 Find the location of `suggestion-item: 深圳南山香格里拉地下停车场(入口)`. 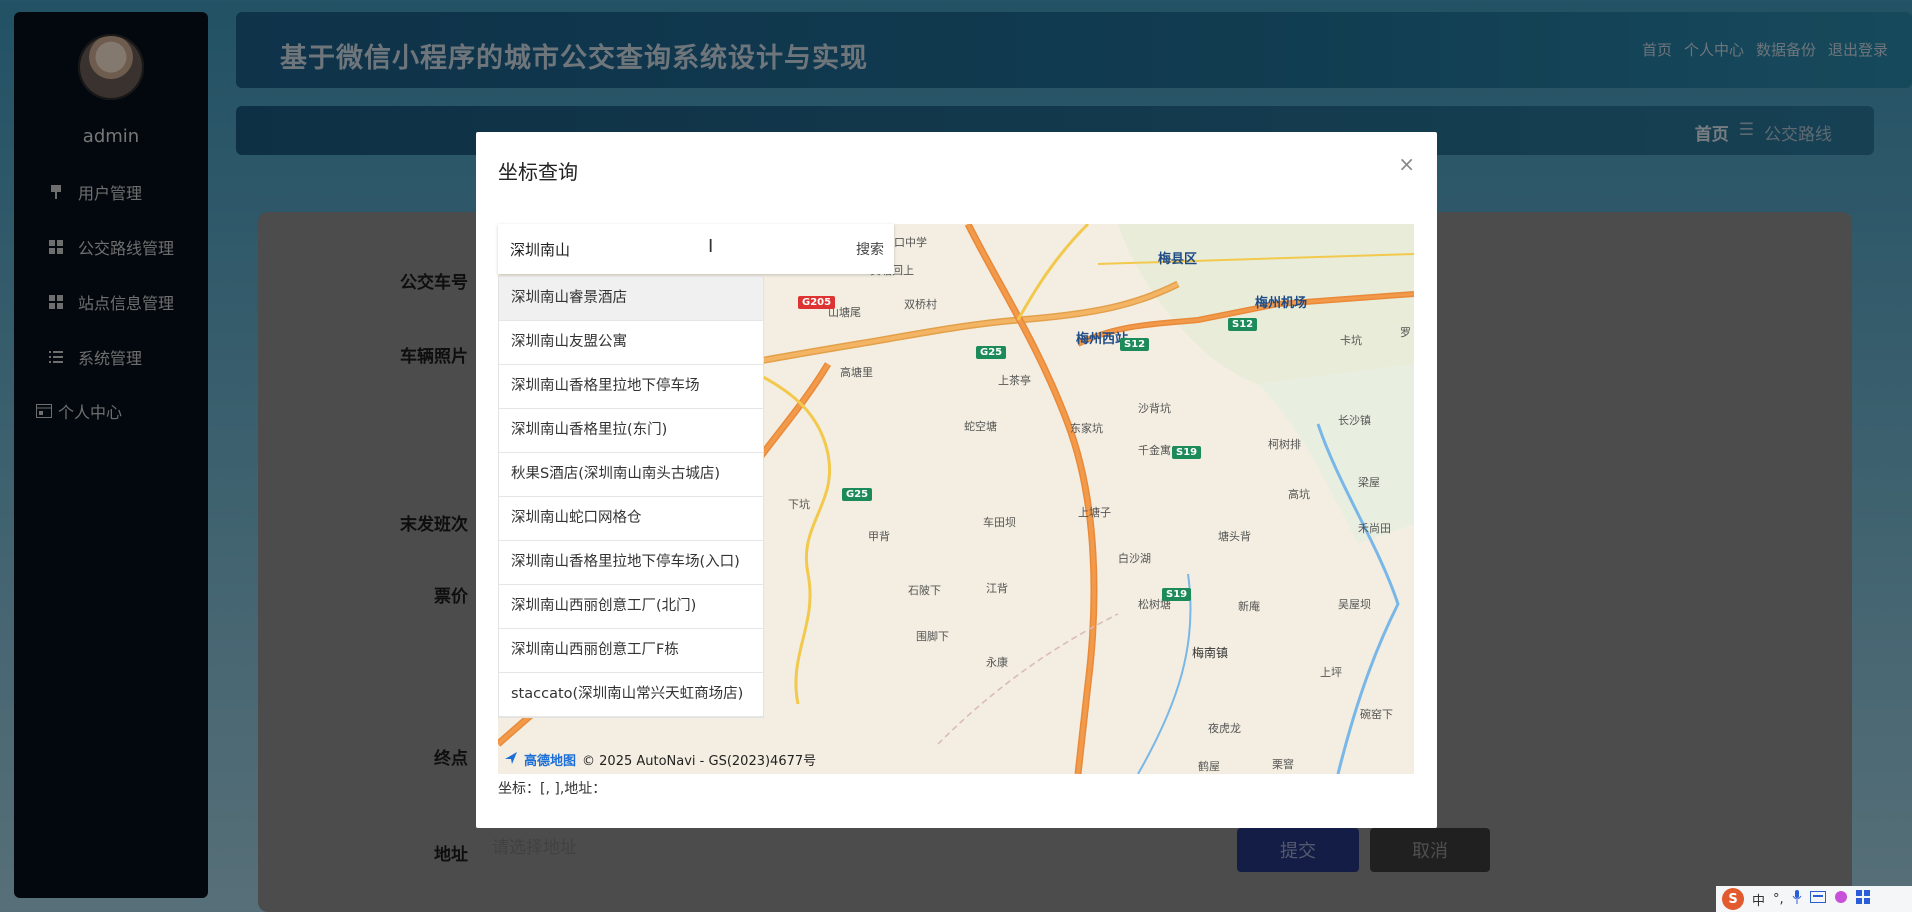

suggestion-item: 深圳南山香格里拉地下停车场(入口) is located at coordinates (631, 563).